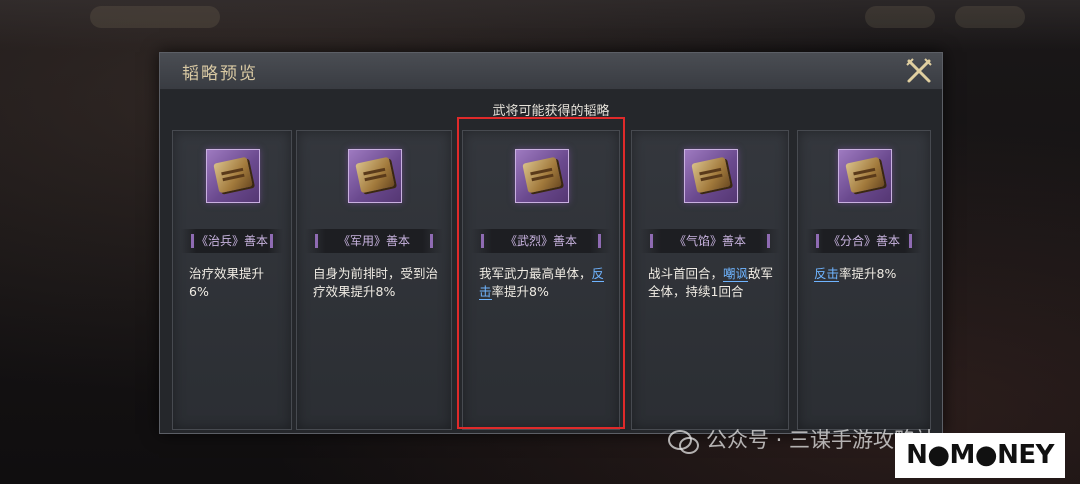  I want to click on strategy-card: 《治兵》善本 治疗效果提升6%, so click(232, 280).